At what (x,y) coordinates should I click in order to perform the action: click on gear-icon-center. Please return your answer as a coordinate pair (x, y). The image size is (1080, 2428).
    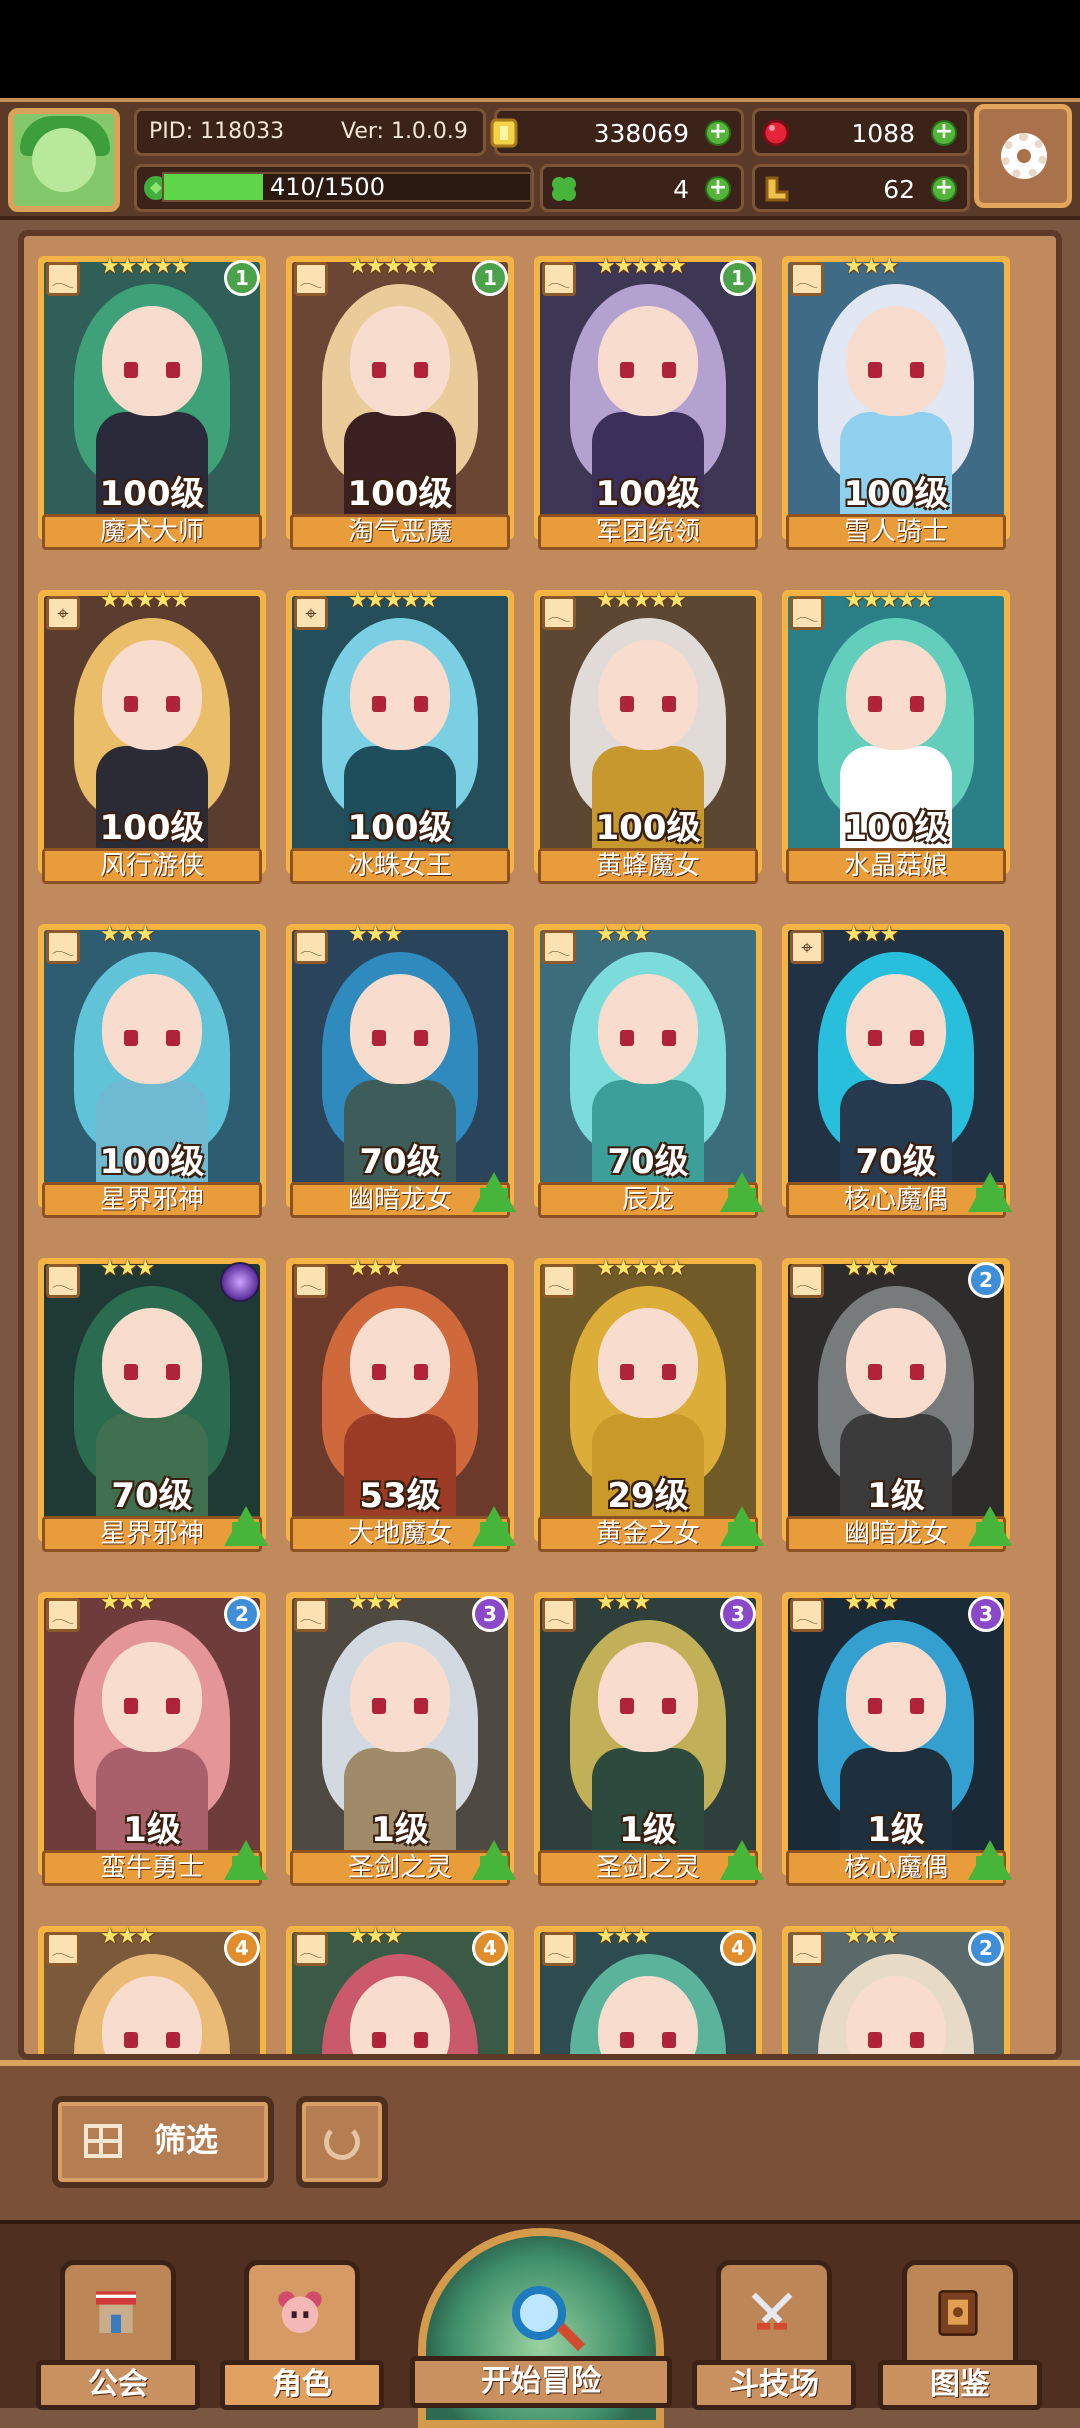
    Looking at the image, I should click on (1024, 156).